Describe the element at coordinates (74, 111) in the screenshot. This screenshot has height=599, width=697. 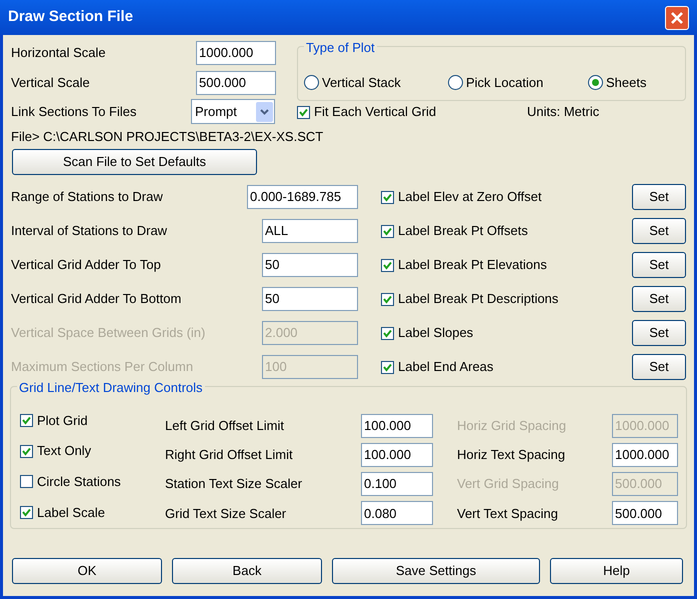
I see `field-label: Link Sections To Files` at that location.